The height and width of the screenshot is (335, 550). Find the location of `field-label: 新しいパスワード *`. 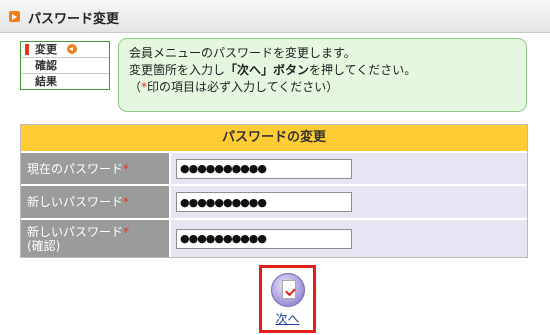

field-label: 新しいパスワード * is located at coordinates (96, 202).